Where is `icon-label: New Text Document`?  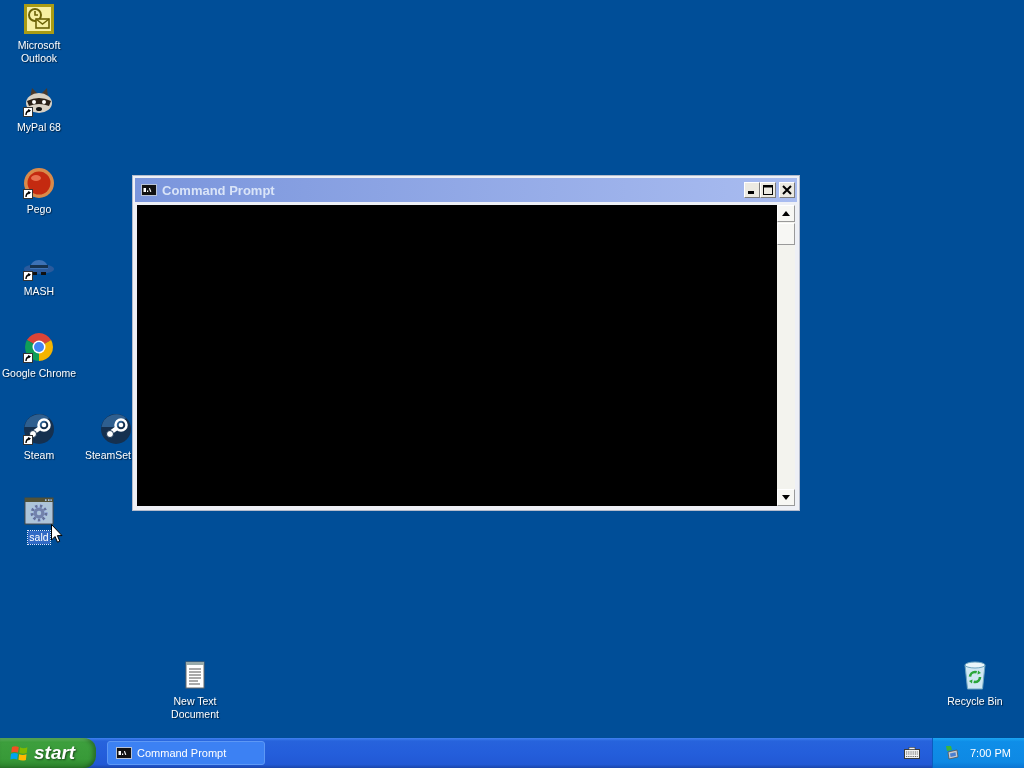
icon-label: New Text Document is located at coordinates (195, 708).